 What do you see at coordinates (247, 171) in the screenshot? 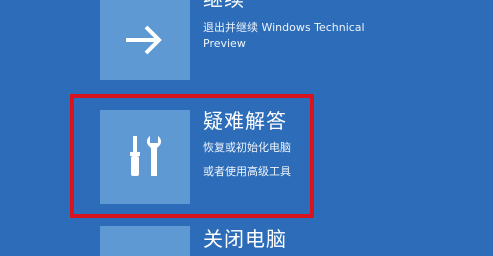
I see `troubleshoot-description-line2: 或者使用高级工具` at bounding box center [247, 171].